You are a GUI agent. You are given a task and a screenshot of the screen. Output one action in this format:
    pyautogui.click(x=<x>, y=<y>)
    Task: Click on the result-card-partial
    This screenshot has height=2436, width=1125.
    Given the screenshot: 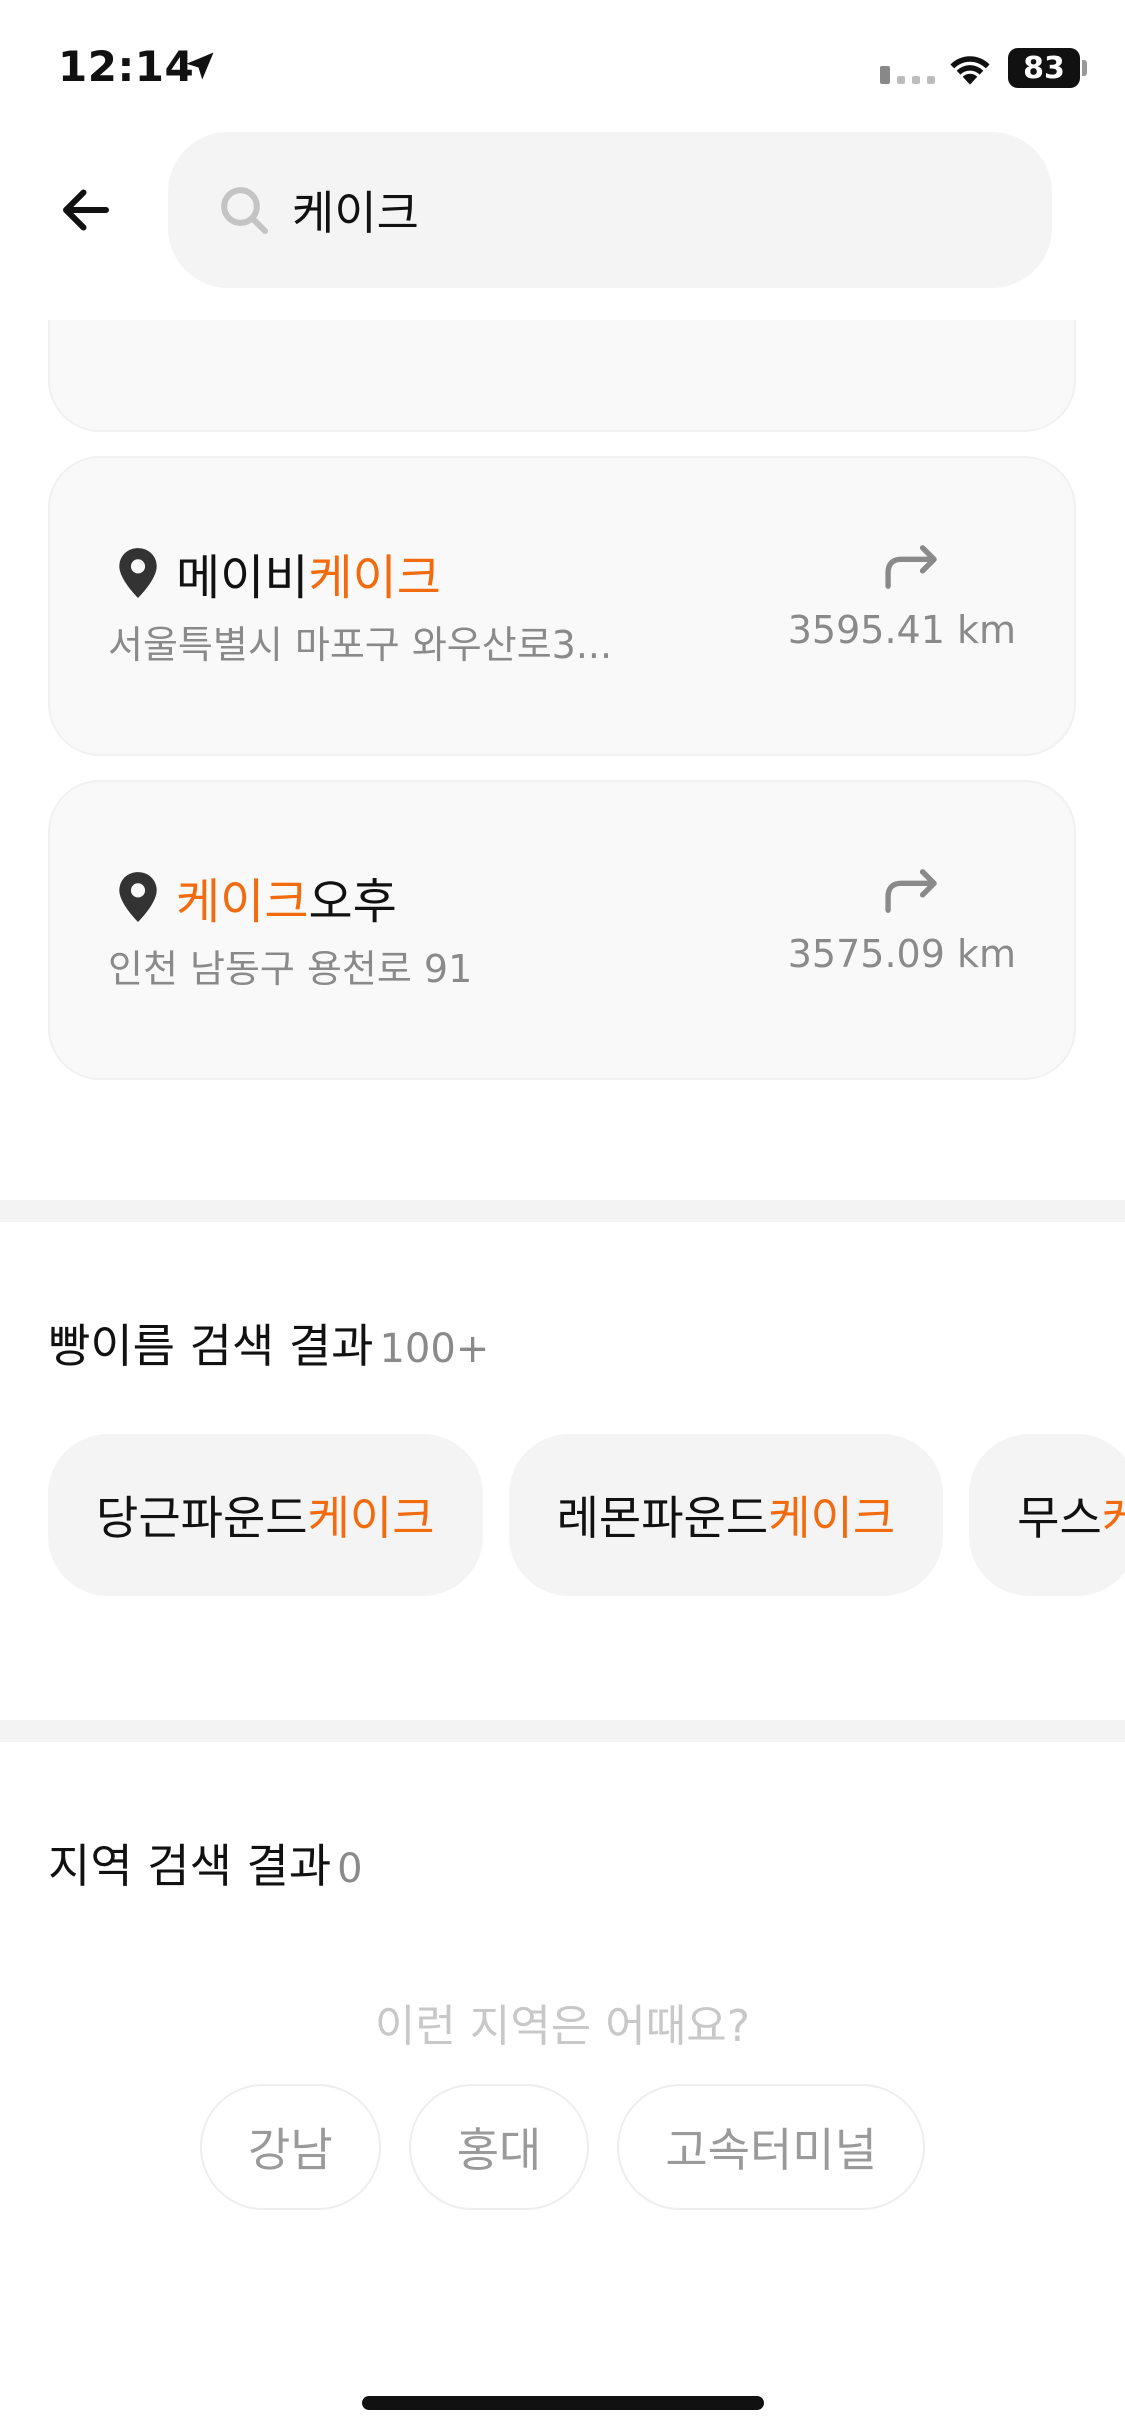 What is the action you would take?
    pyautogui.click(x=562, y=376)
    